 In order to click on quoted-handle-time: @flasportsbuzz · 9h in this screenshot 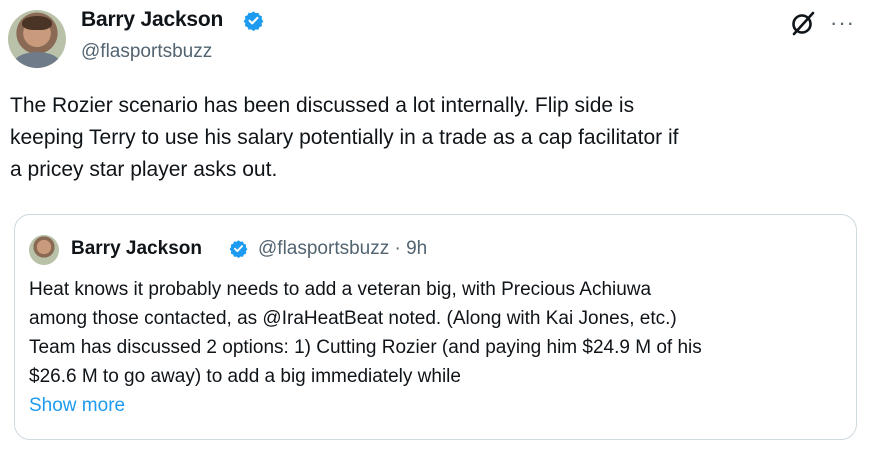, I will do `click(343, 248)`.